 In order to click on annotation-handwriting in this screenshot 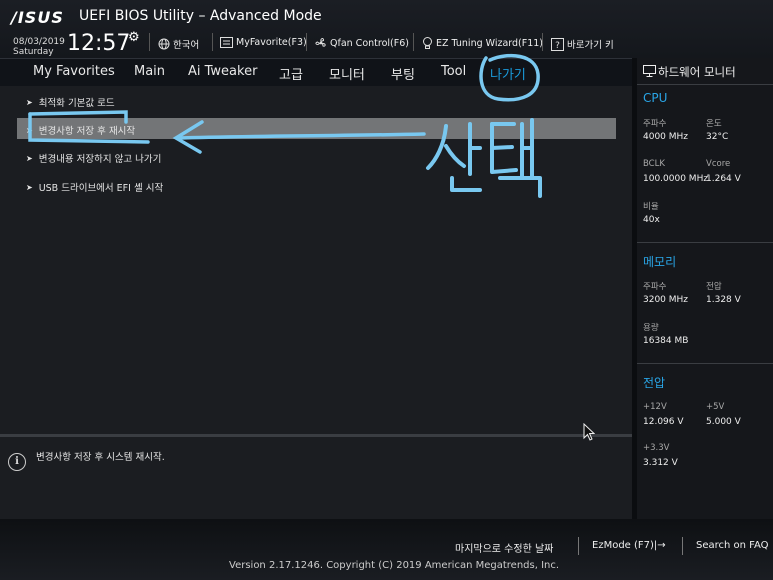, I will do `click(484, 158)`.